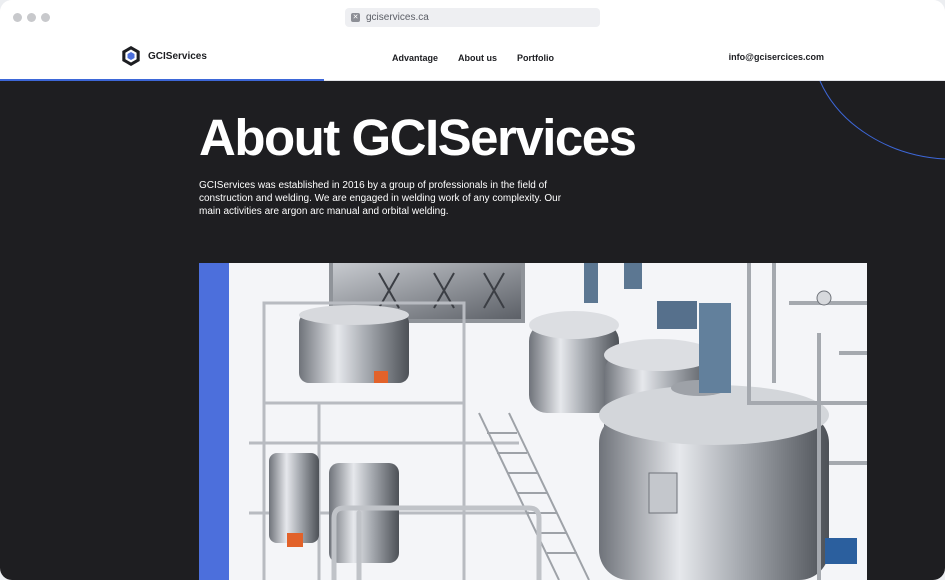 This screenshot has width=945, height=580. Describe the element at coordinates (355, 17) in the screenshot. I see `favicon-icon: ✕` at that location.